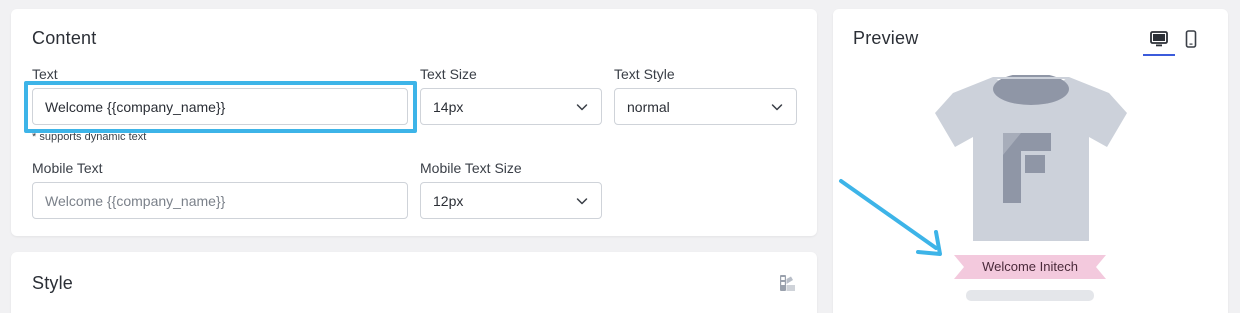 Image resolution: width=1240 pixels, height=313 pixels. I want to click on mobile-text-size-label: Mobile Text Size, so click(471, 168).